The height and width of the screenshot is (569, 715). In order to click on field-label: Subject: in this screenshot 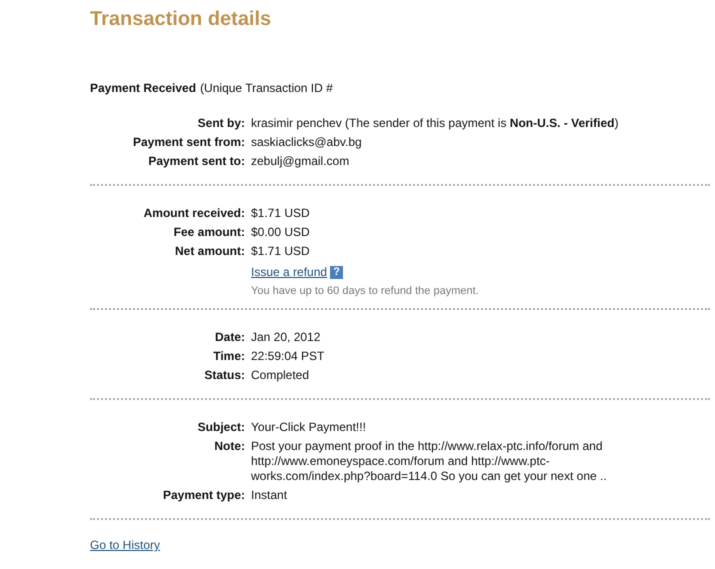, I will do `click(221, 427)`.